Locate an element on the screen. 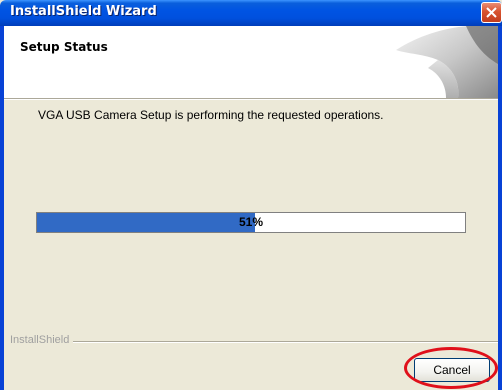 The height and width of the screenshot is (390, 502). footer-divider is located at coordinates (254, 342).